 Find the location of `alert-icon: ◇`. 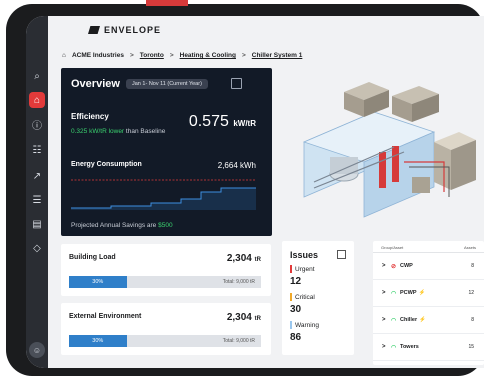

alert-icon: ◇ is located at coordinates (37, 248).